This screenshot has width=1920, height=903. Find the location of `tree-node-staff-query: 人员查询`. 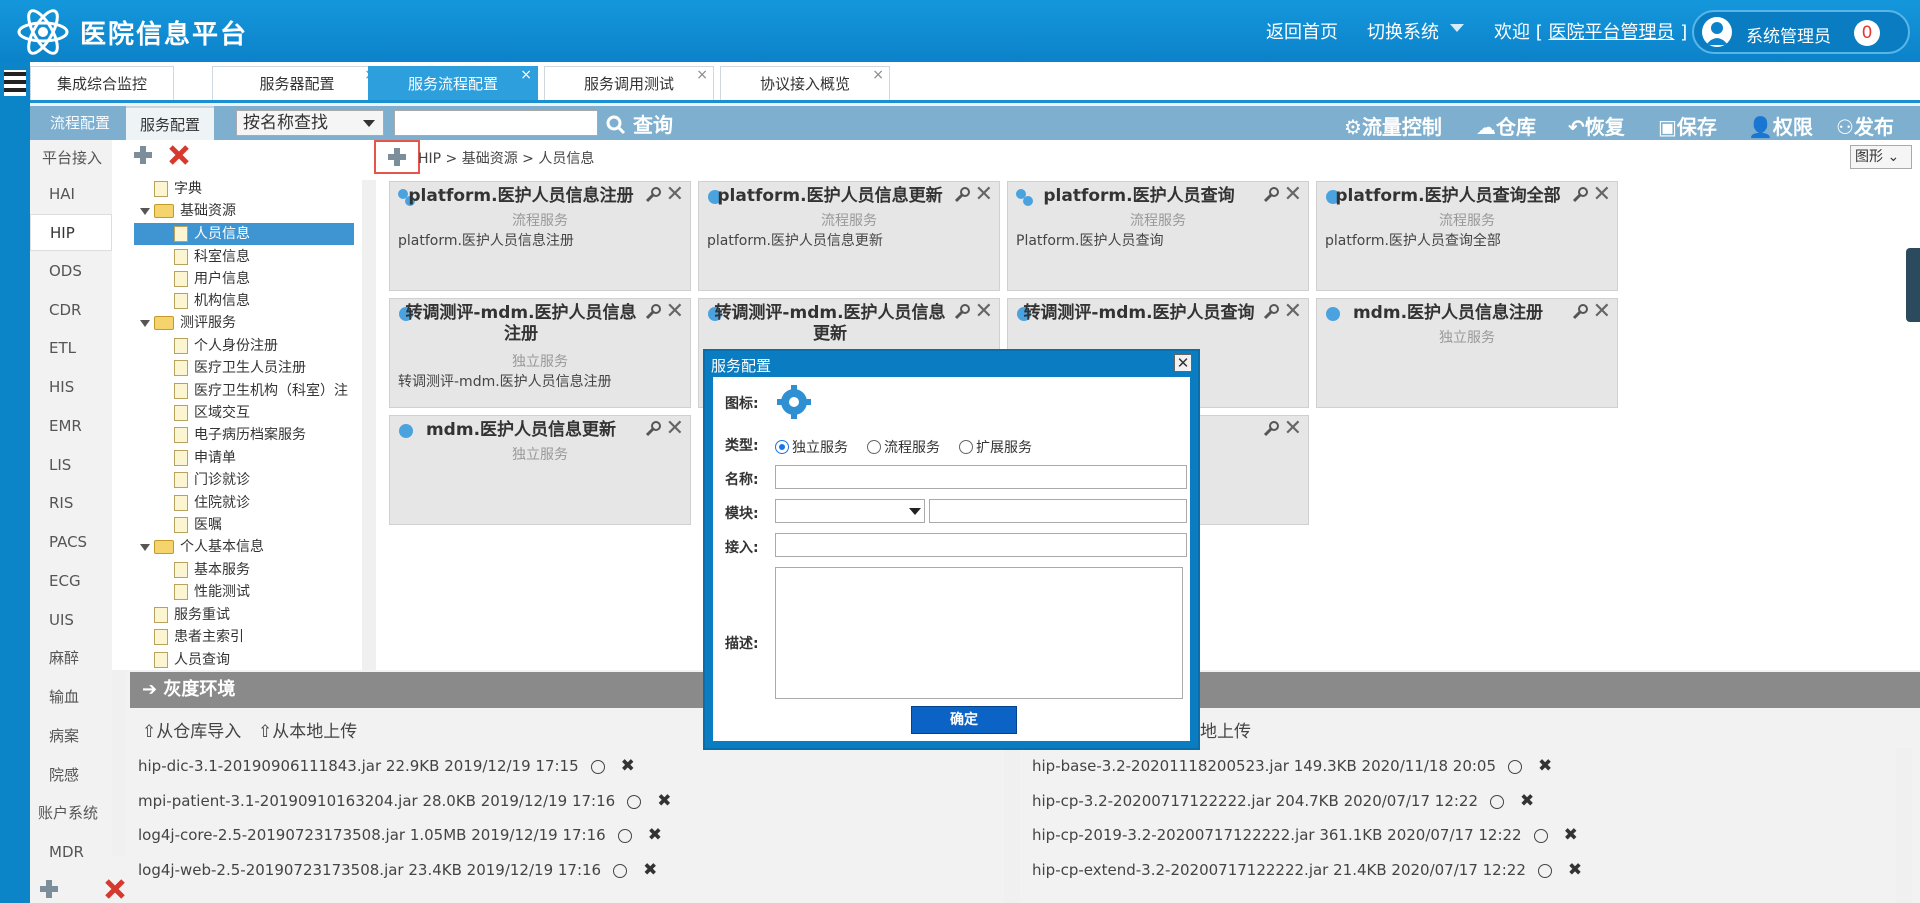

tree-node-staff-query: 人员查询 is located at coordinates (192, 660).